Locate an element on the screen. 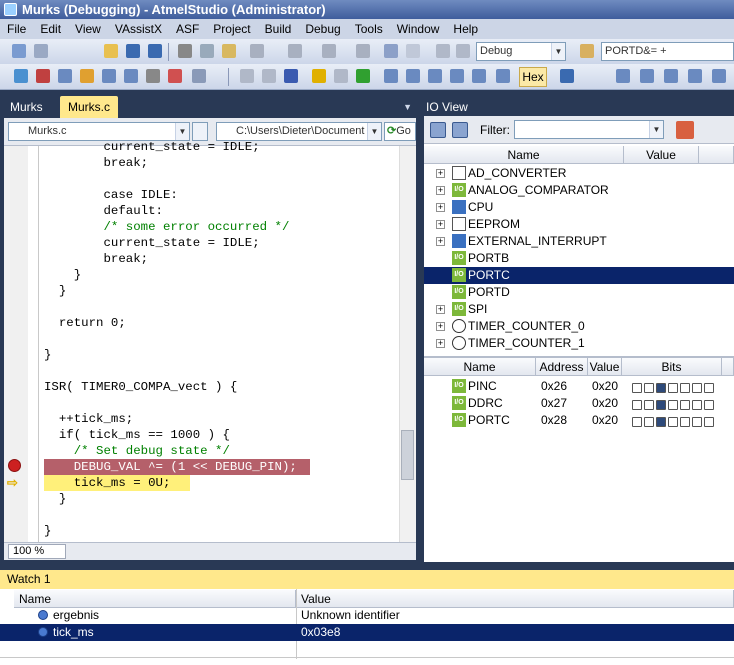  redo-icon is located at coordinates (295, 51).